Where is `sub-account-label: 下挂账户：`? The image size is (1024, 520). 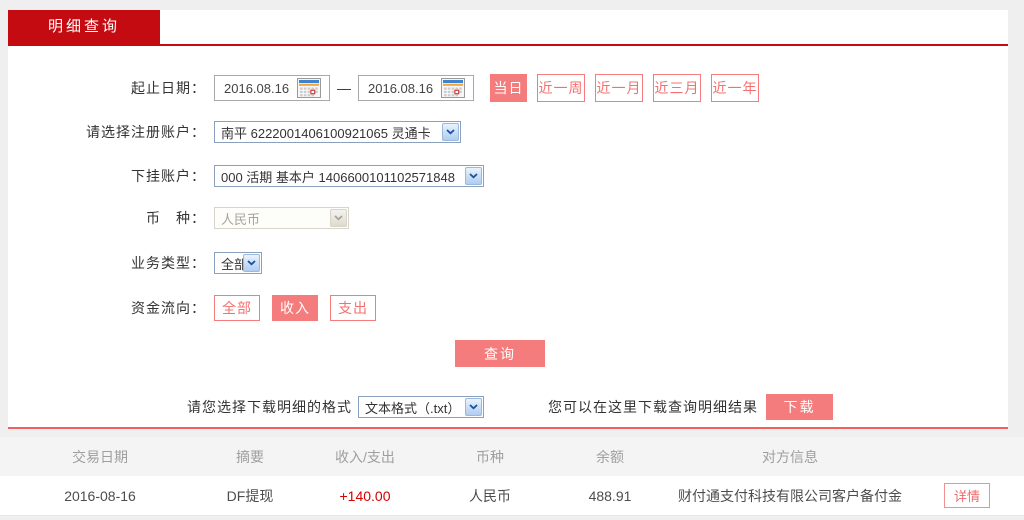
sub-account-label: 下挂账户： is located at coordinates (168, 176).